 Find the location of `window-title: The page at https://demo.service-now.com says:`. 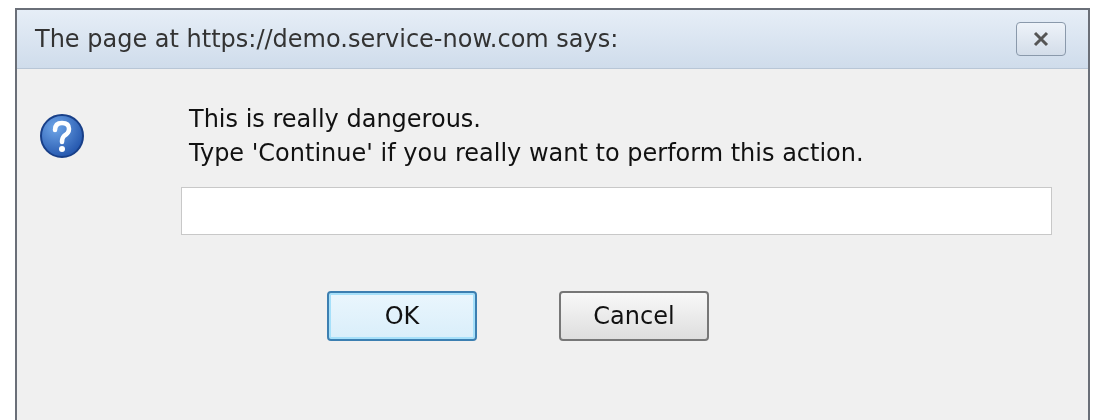

window-title: The page at https://demo.service-now.com says: is located at coordinates (327, 39).